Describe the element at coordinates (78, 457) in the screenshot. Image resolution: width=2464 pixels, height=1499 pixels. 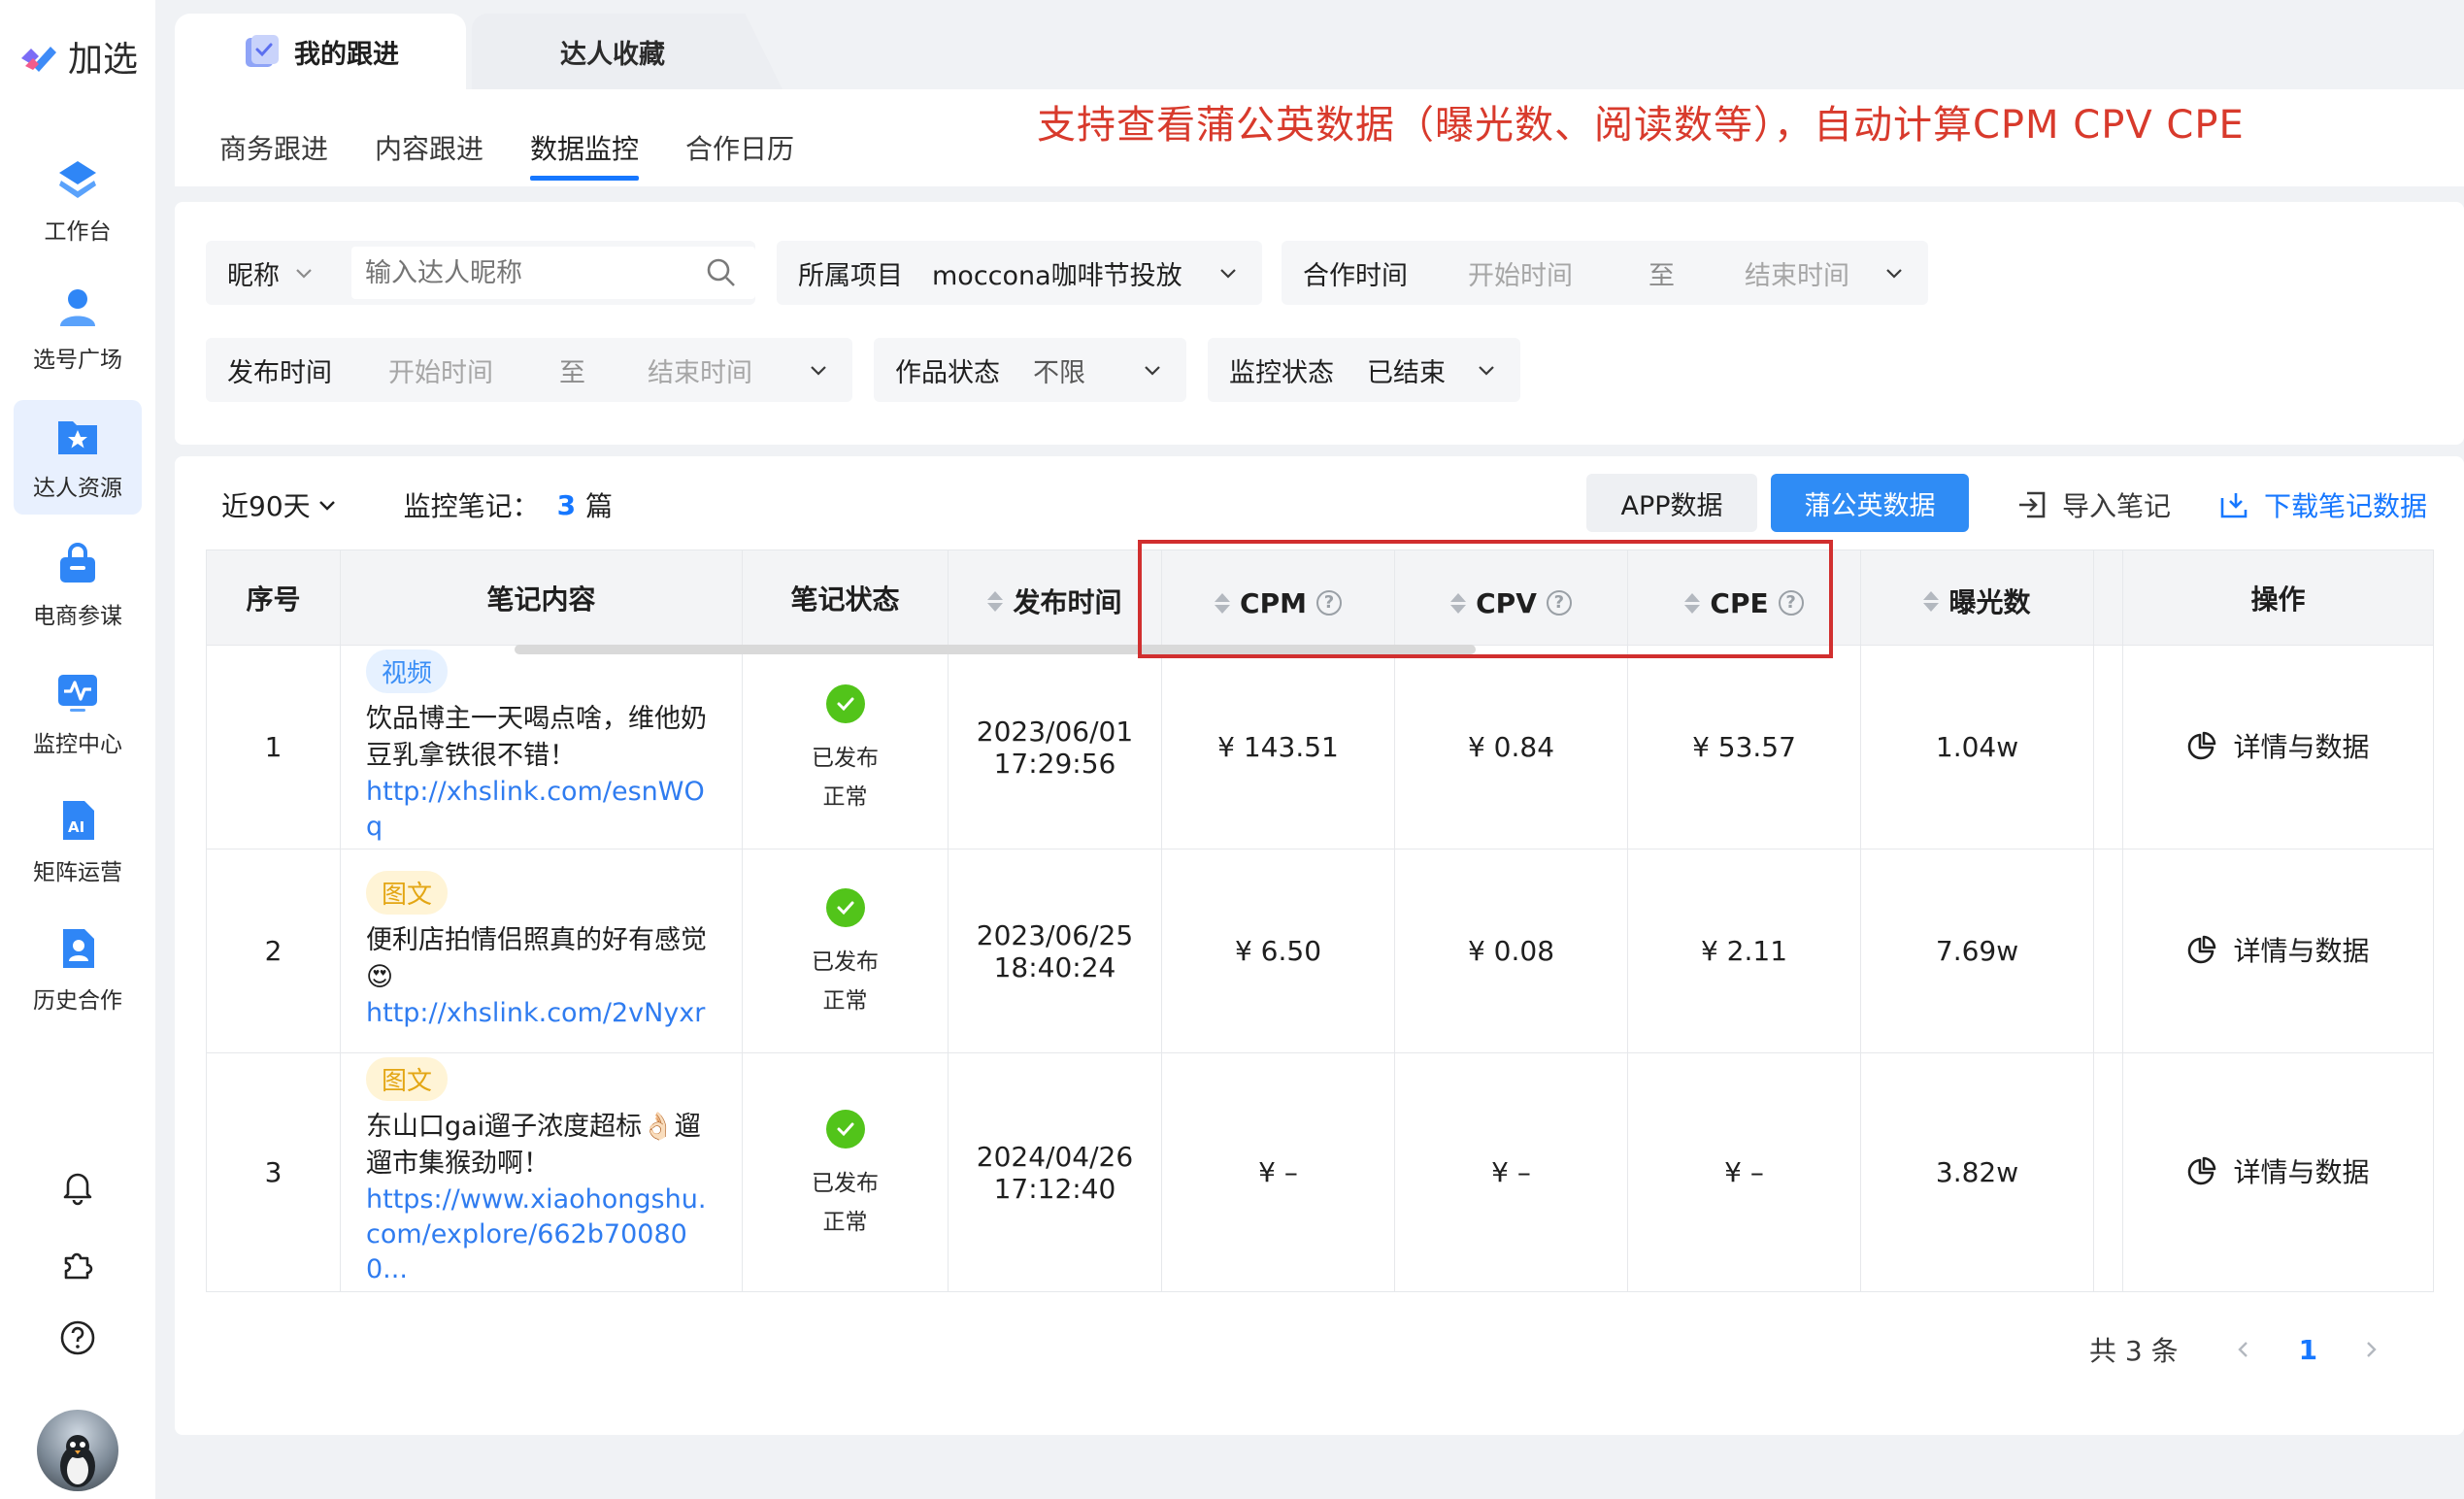
I see `sidebar-item-talent-resources: 达人资源` at that location.